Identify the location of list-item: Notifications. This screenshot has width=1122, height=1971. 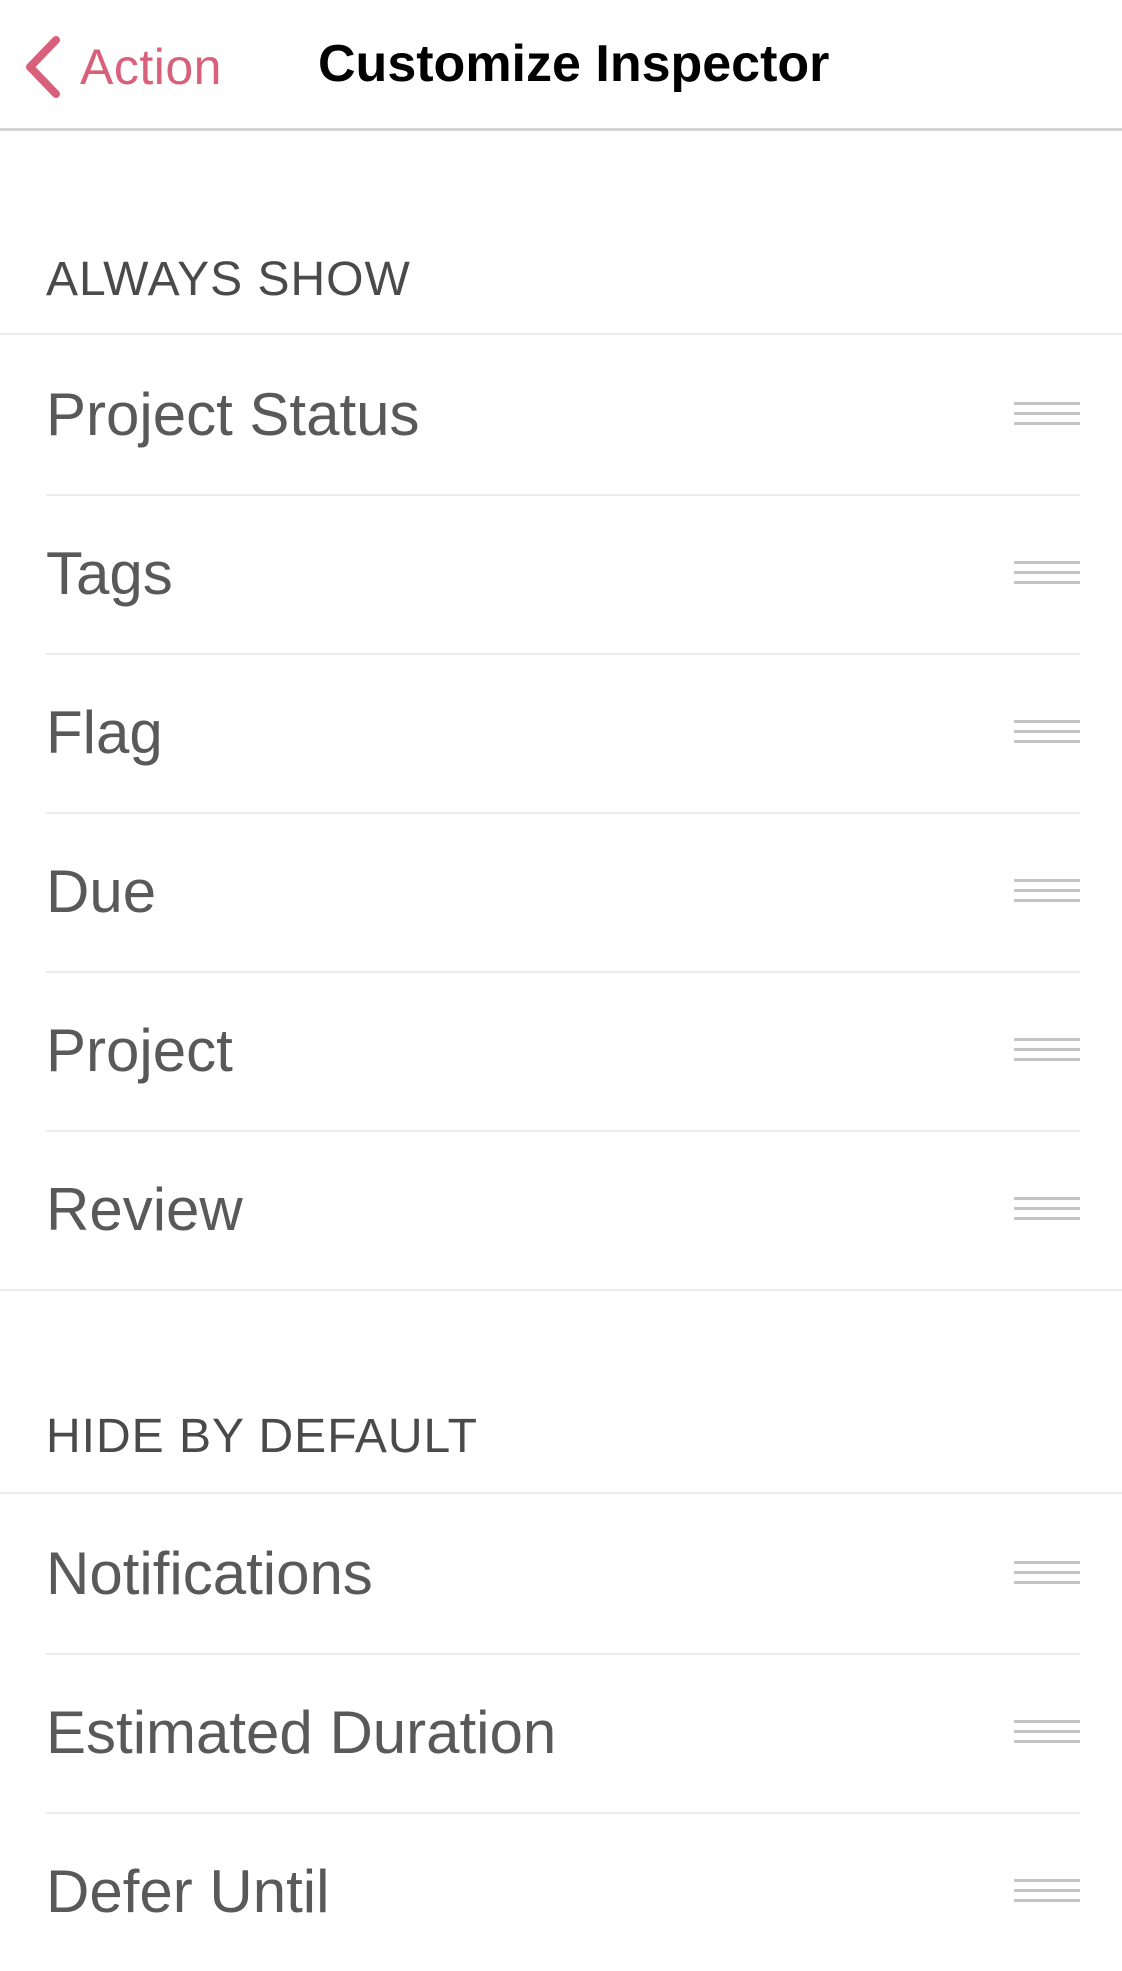
(561, 1573).